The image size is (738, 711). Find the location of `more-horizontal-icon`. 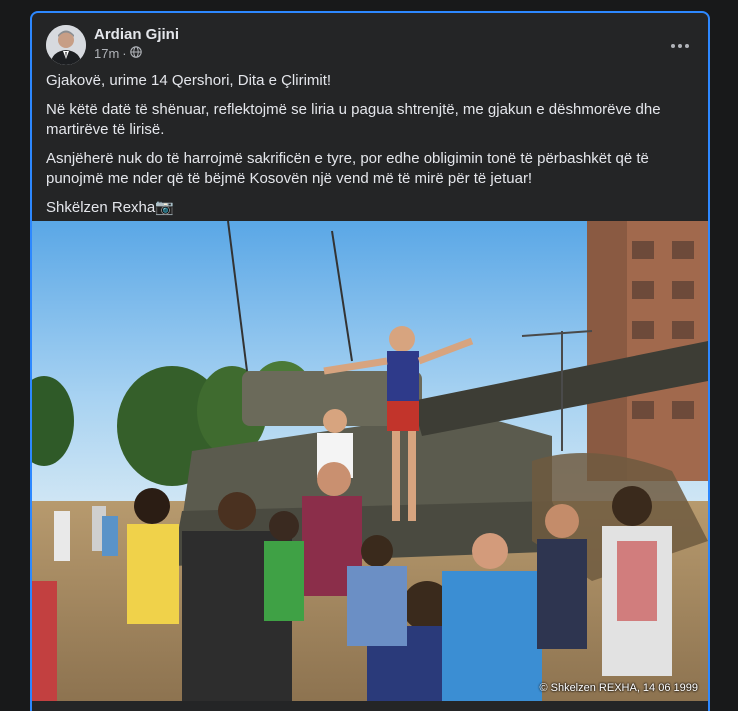

more-horizontal-icon is located at coordinates (680, 45).